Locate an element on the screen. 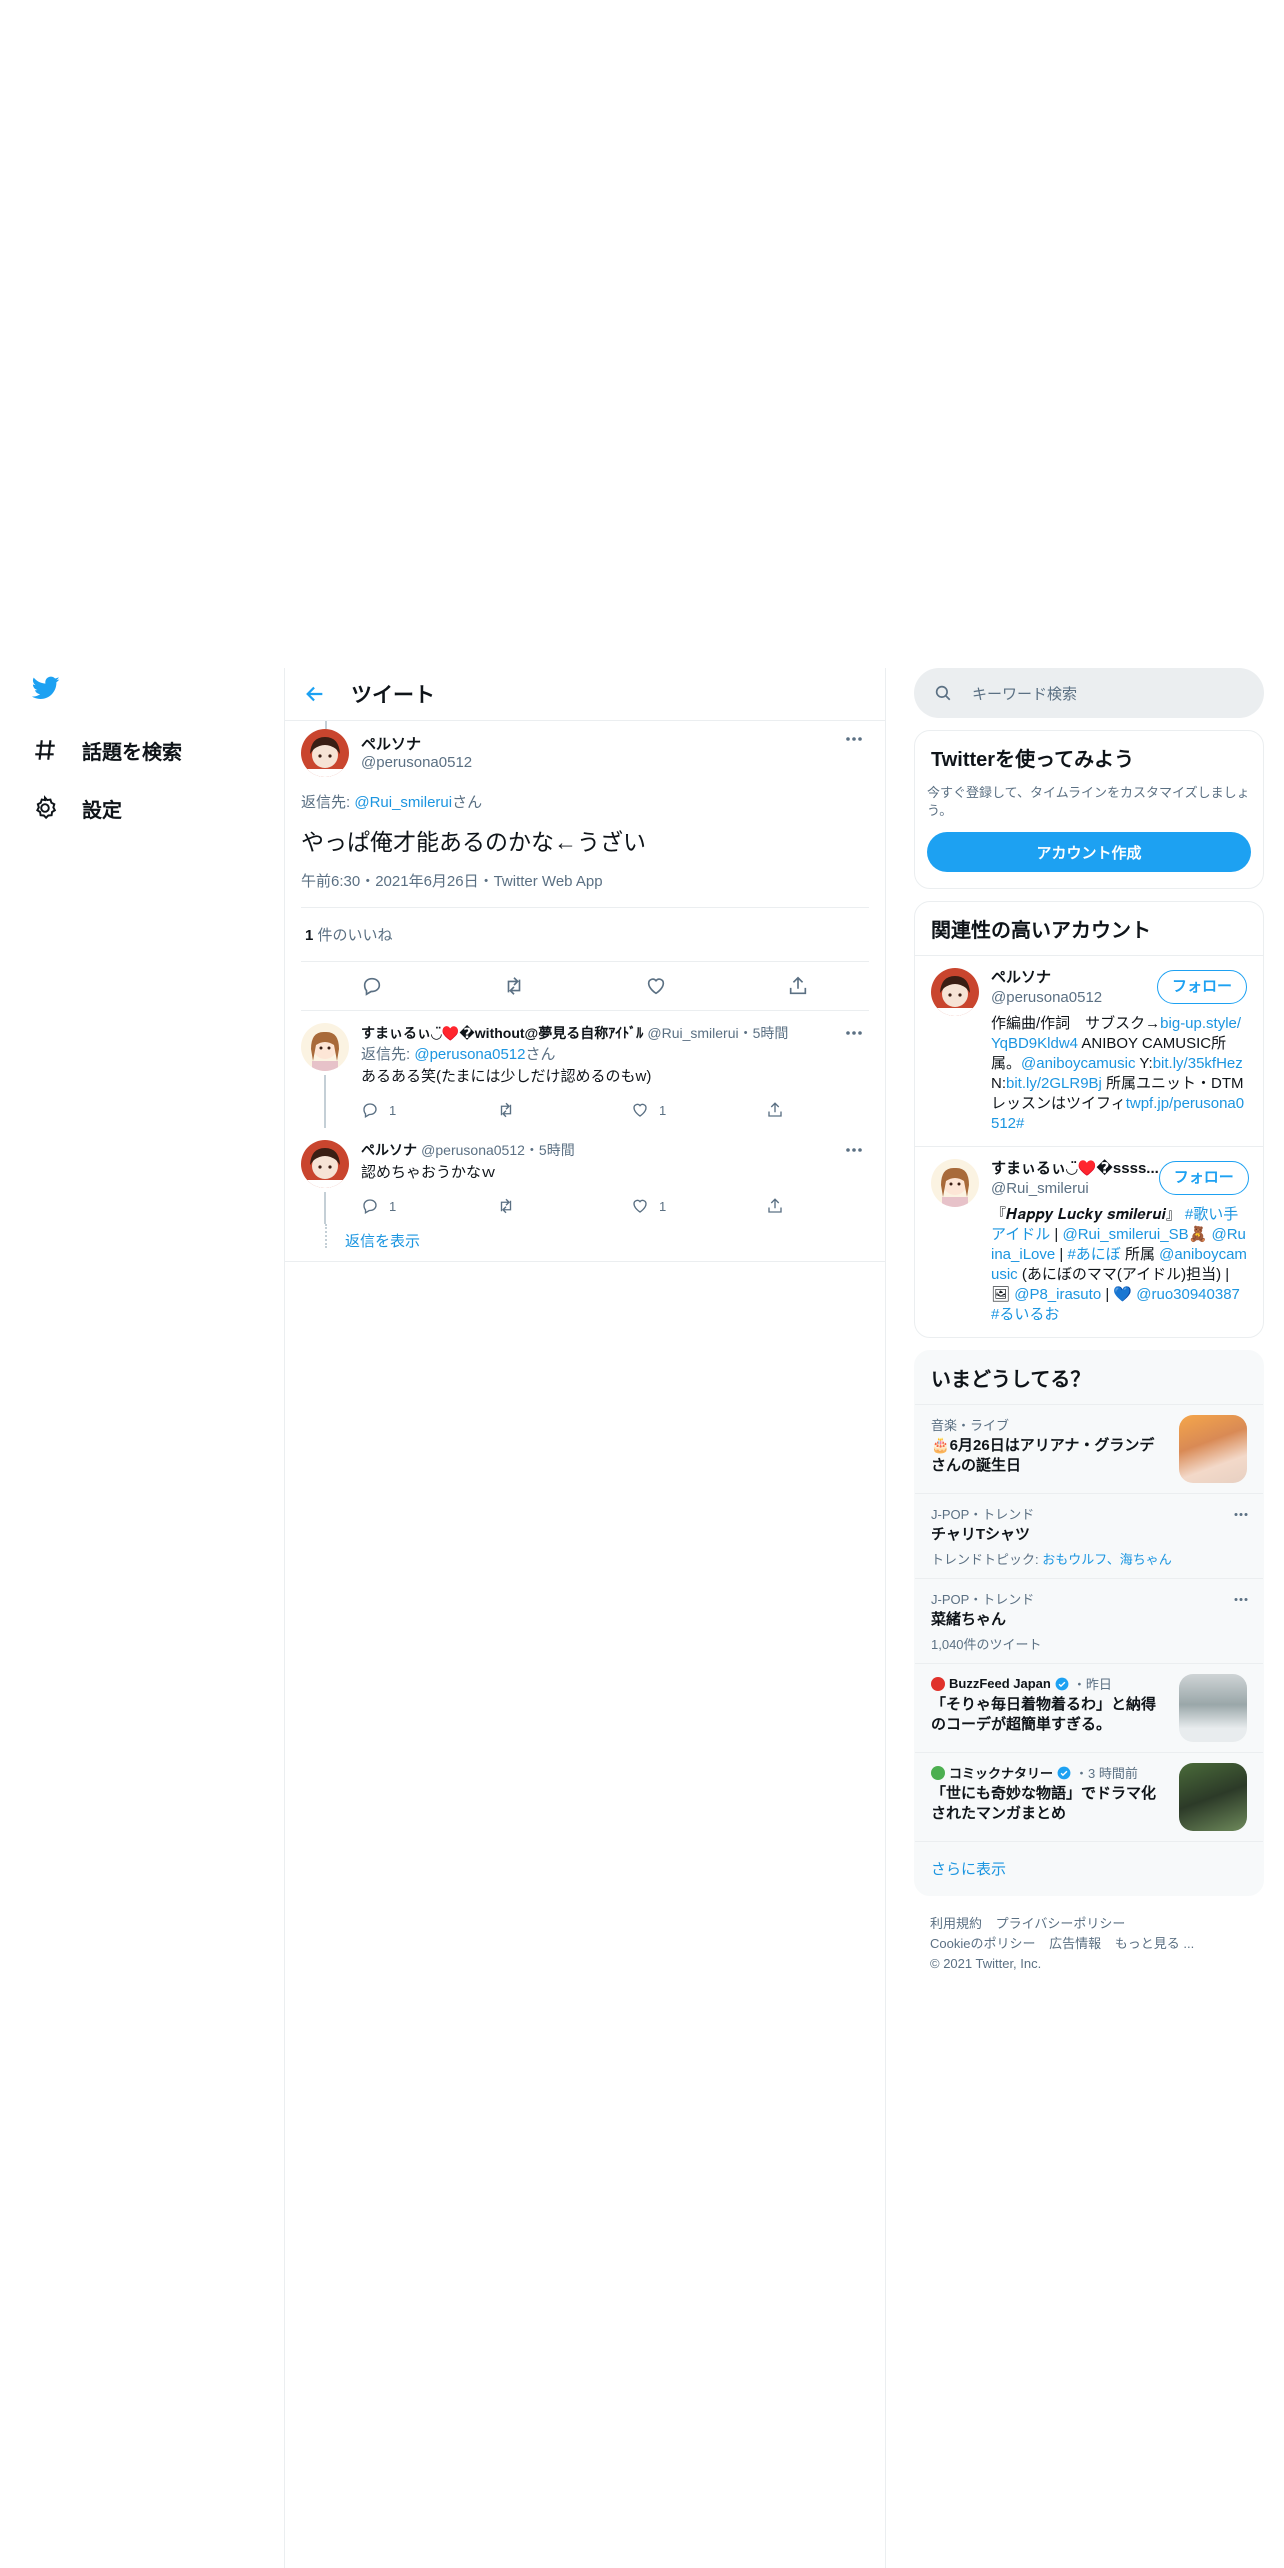 The height and width of the screenshot is (2568, 1284). footer-link-ads: 広告情報 is located at coordinates (1075, 1943).